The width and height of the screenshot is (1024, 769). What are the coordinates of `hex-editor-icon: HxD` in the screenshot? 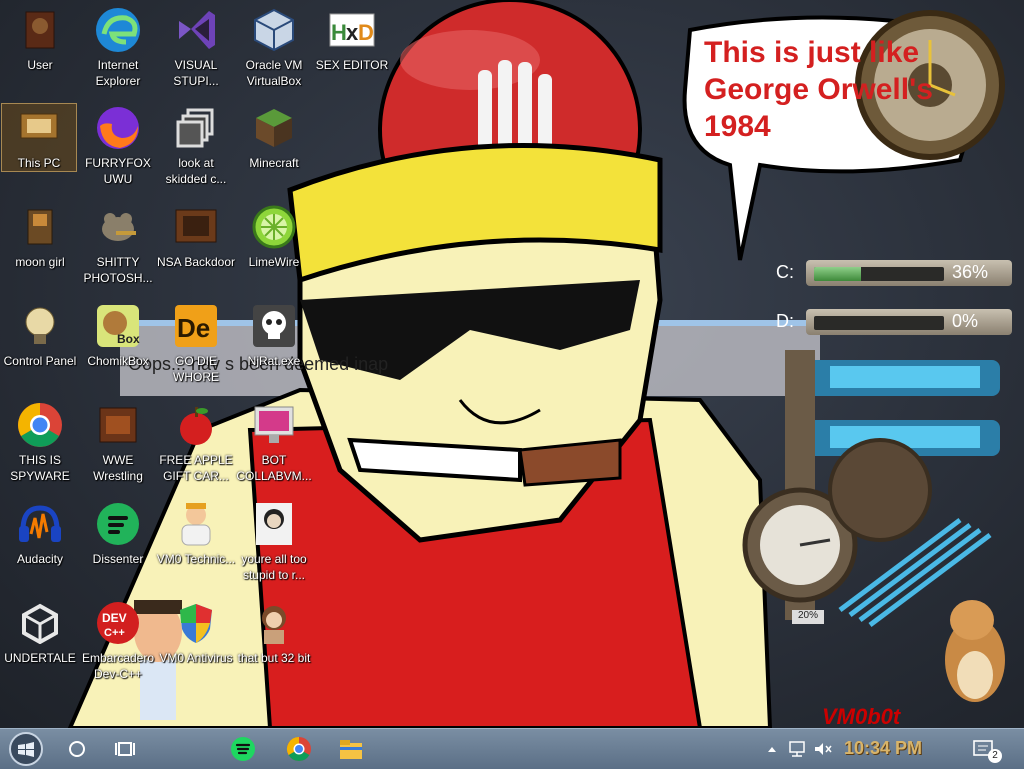 It's located at (352, 30).